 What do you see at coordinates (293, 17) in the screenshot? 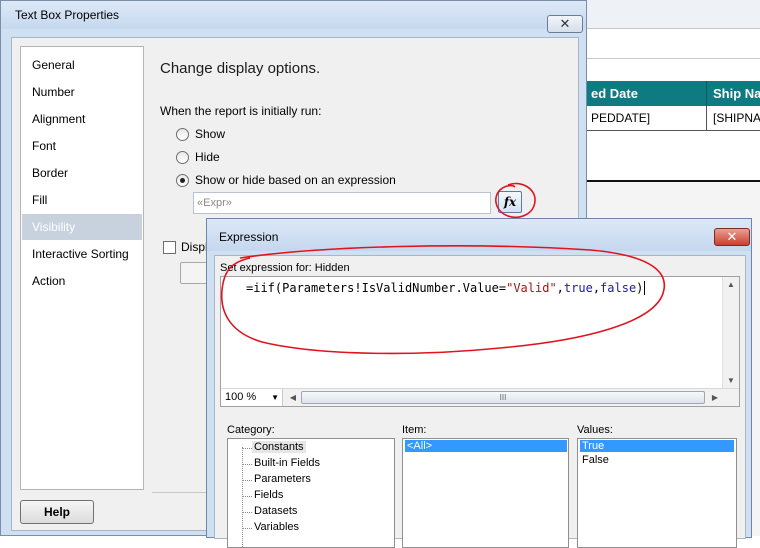
I see `dialog-titlebar: Text Box Properties ✕` at bounding box center [293, 17].